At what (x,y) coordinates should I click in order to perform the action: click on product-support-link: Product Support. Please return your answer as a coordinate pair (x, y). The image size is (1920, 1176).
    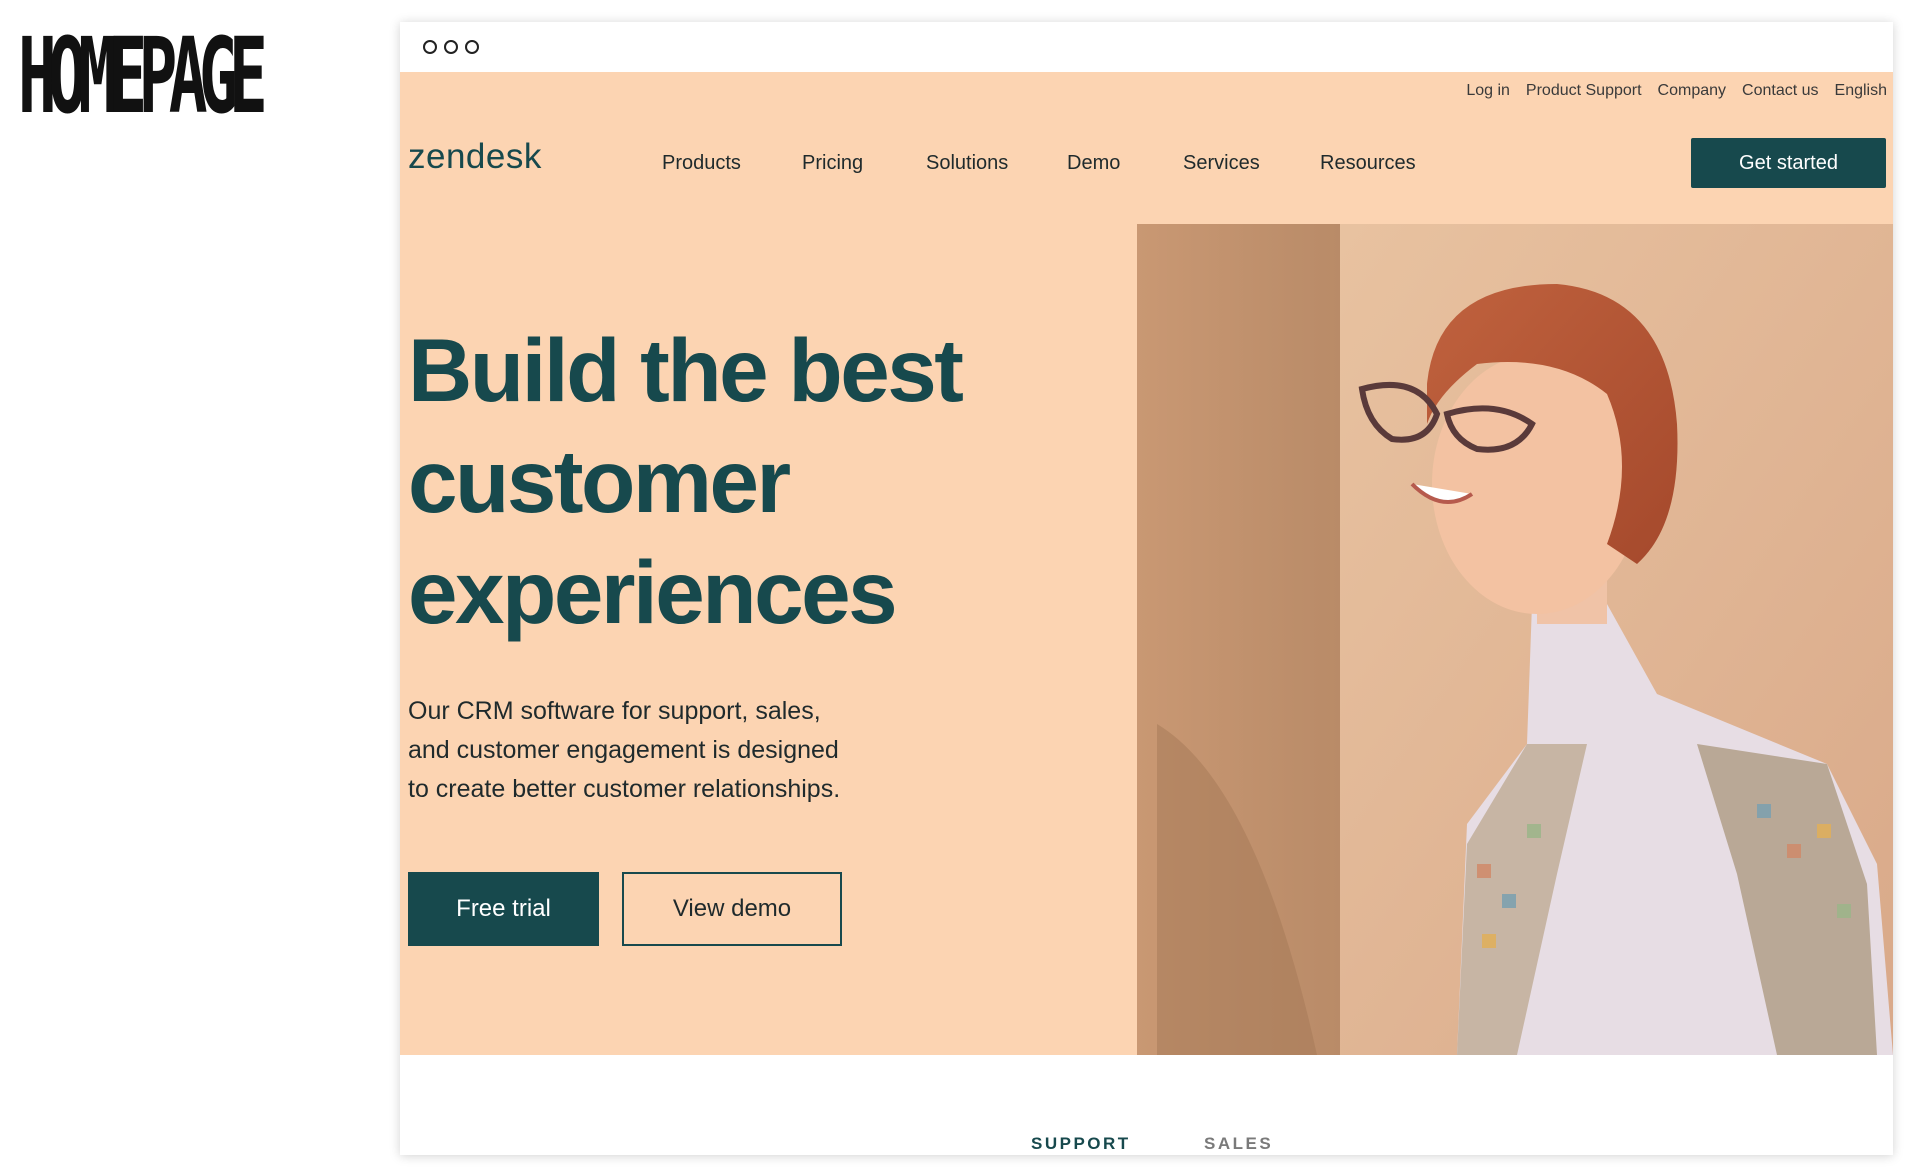
    Looking at the image, I should click on (1584, 91).